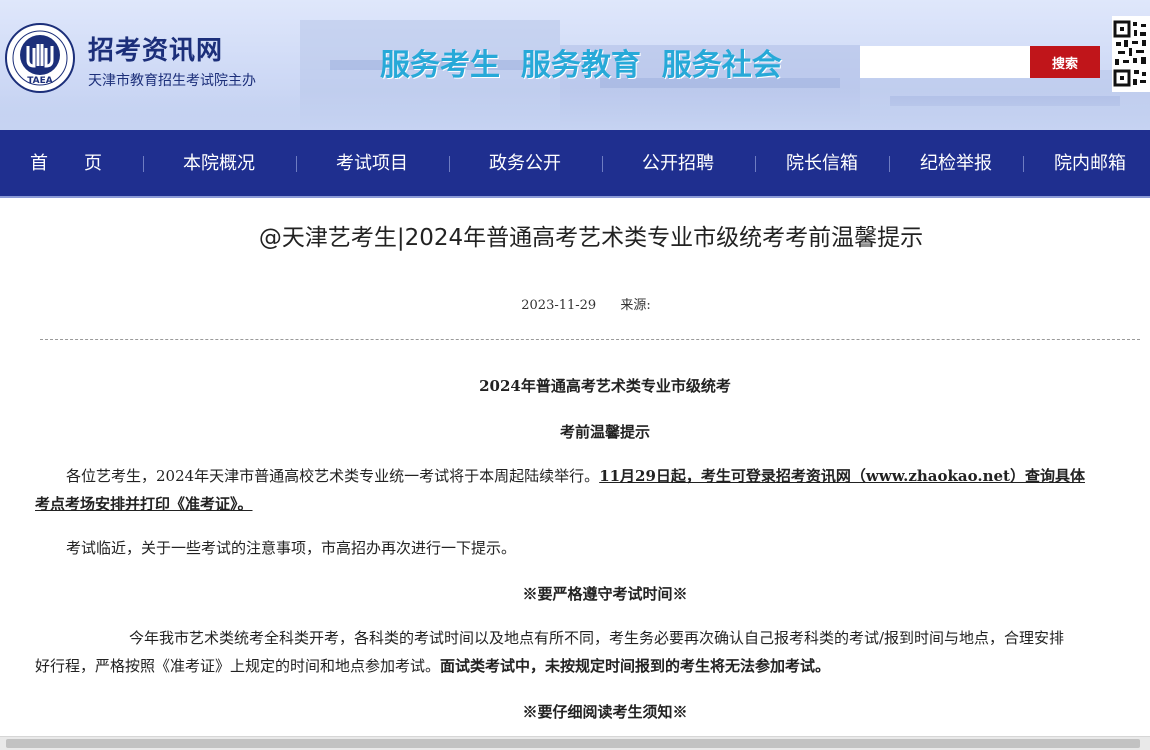 Image resolution: width=1150 pixels, height=750 pixels. What do you see at coordinates (40, 81) in the screenshot?
I see `logo-text: TAEA` at bounding box center [40, 81].